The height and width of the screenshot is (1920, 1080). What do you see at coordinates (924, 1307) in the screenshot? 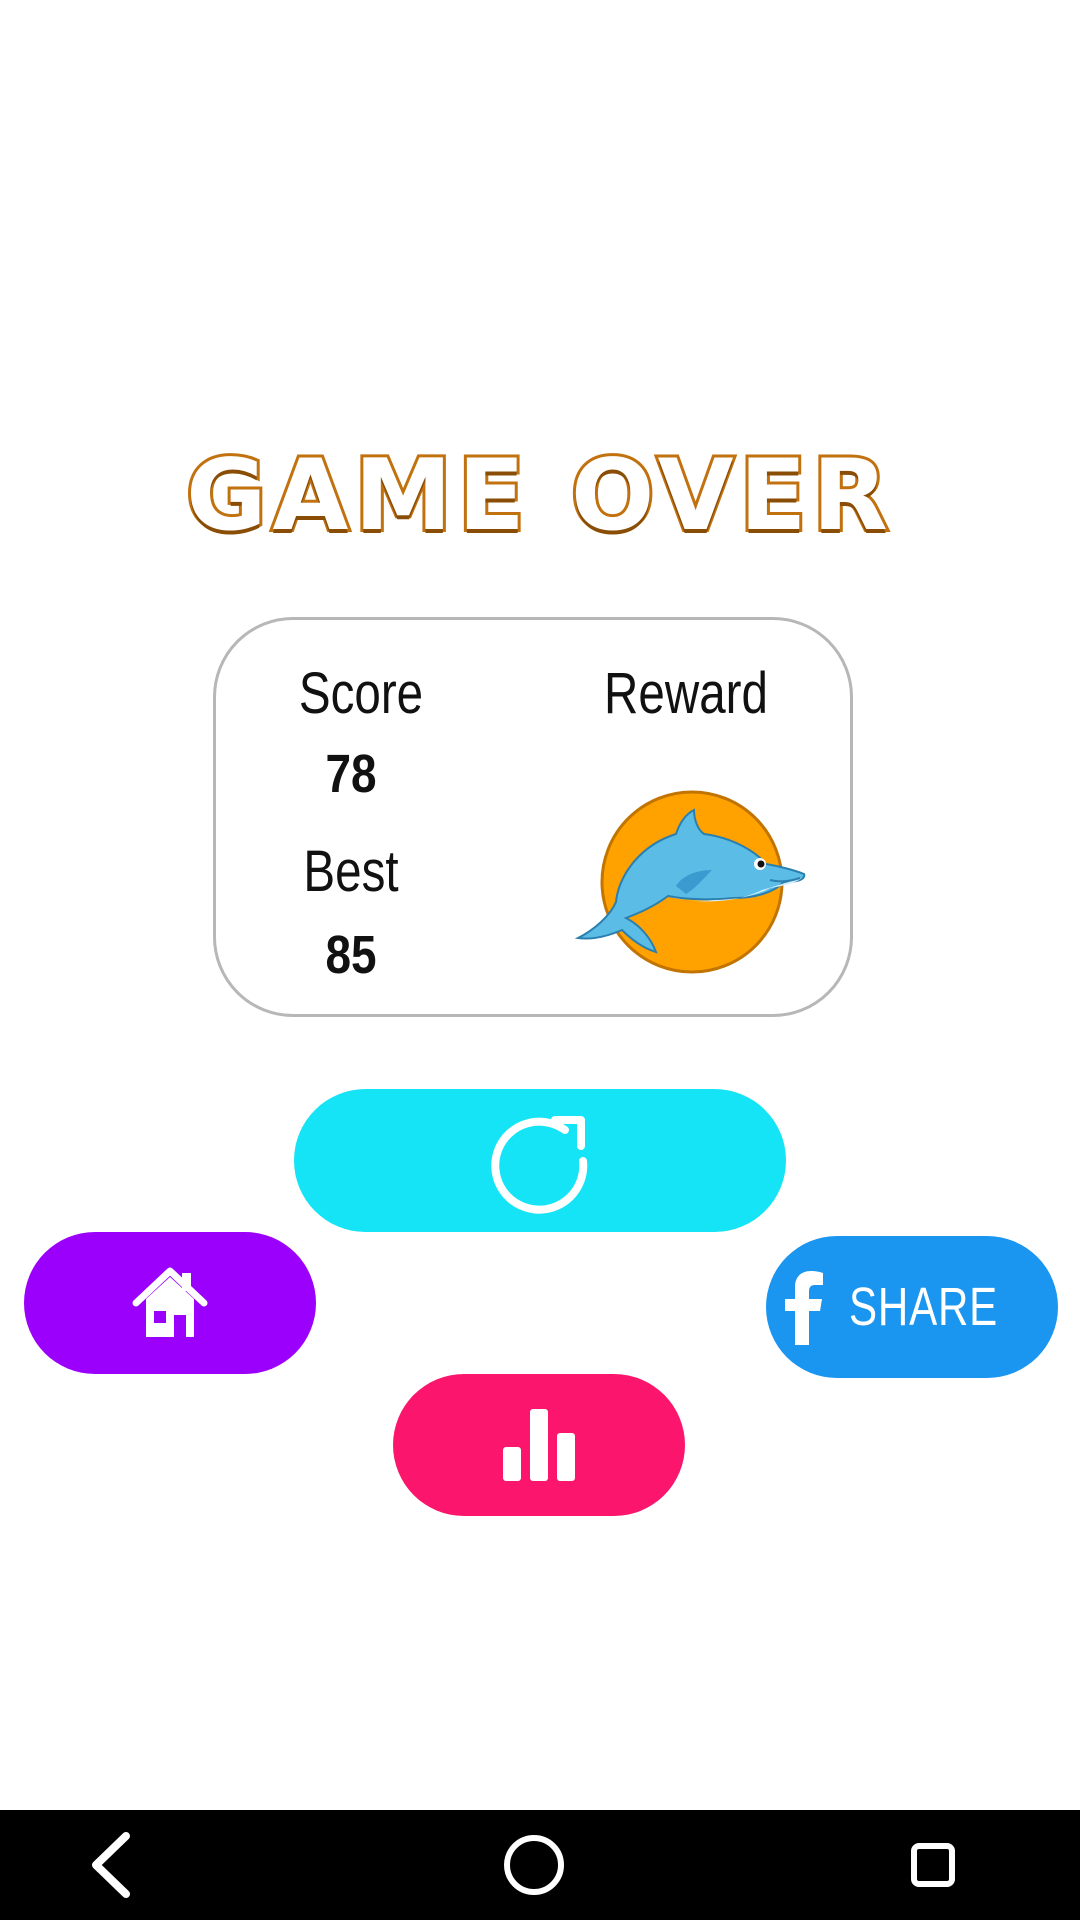
I see `share-label: SHARE` at bounding box center [924, 1307].